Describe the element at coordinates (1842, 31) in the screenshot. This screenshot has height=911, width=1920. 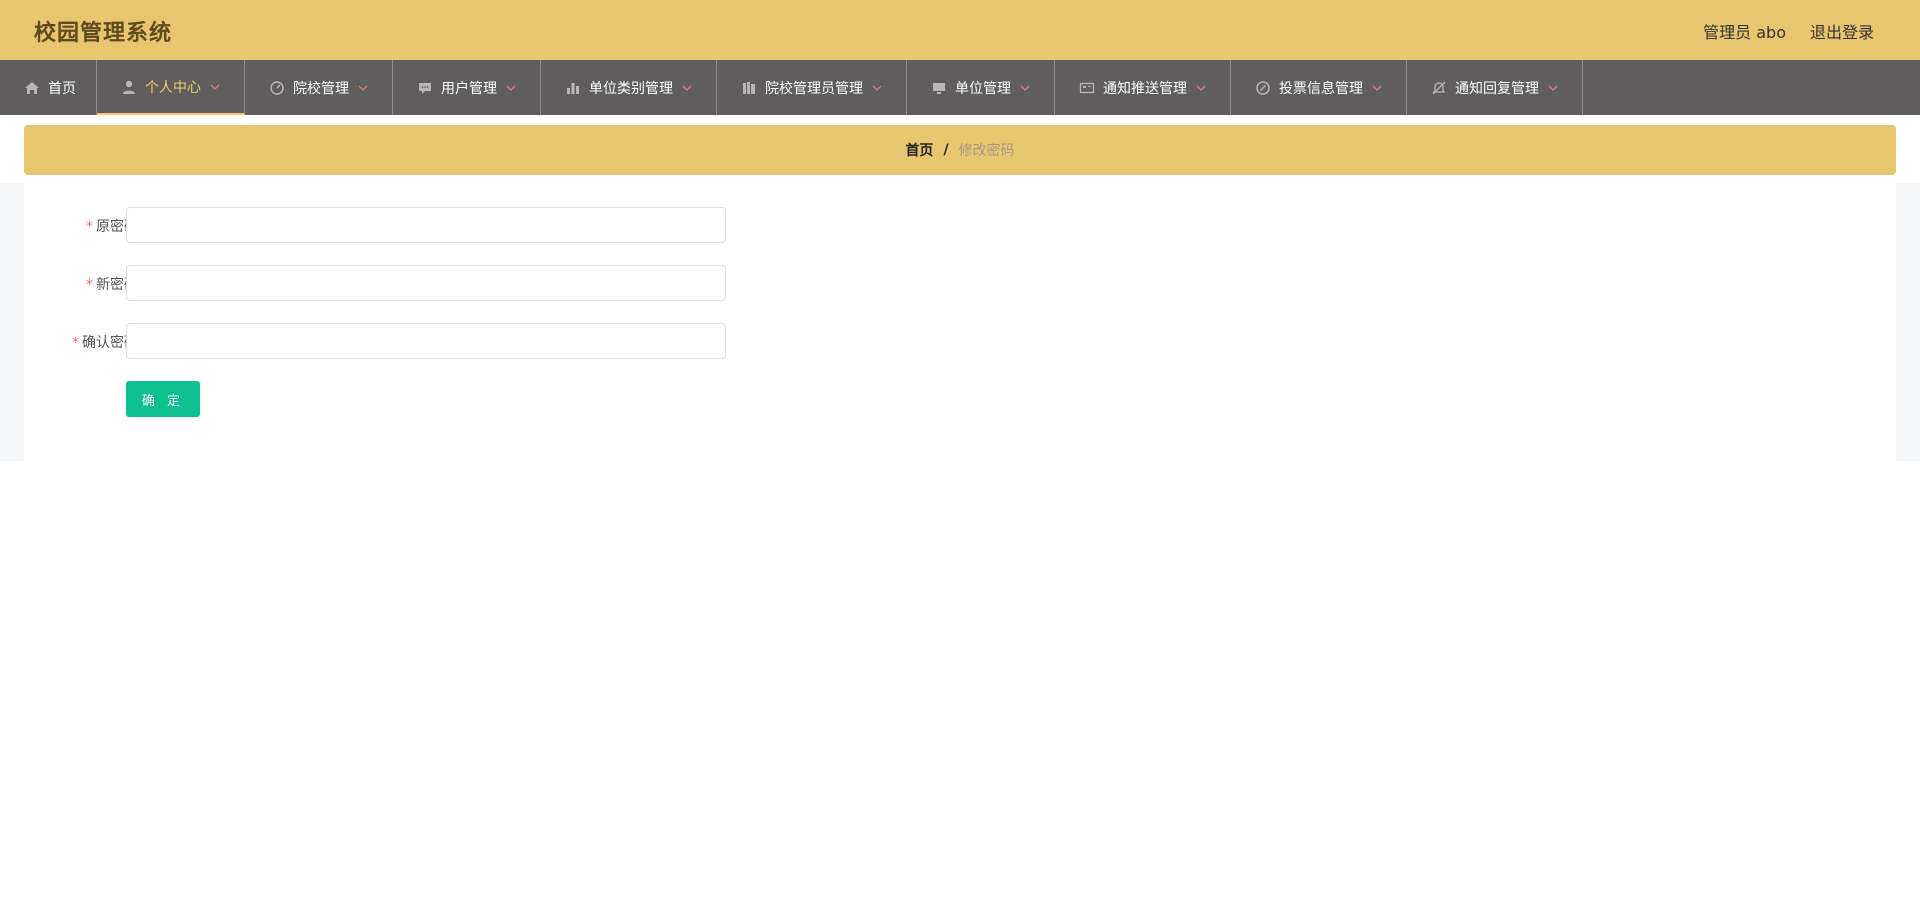
I see `logout-link: 退出登录` at that location.